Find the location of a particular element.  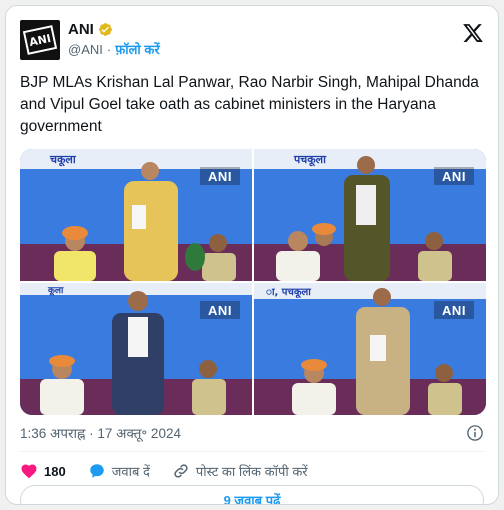

handle: @ANI is located at coordinates (85, 49).